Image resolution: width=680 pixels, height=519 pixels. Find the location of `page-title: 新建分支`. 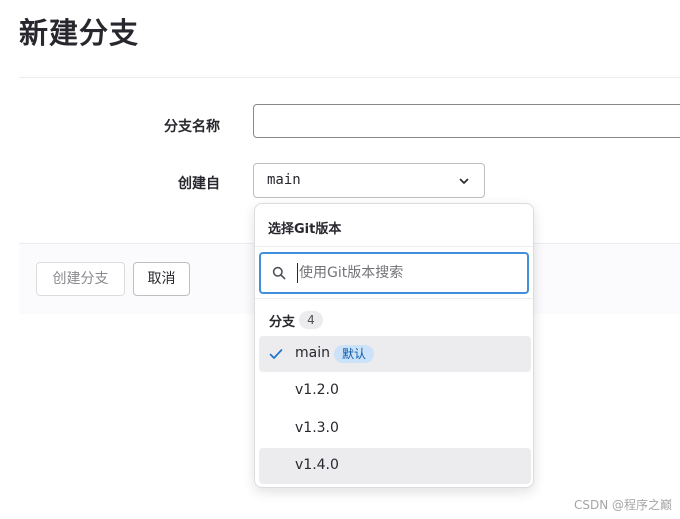

page-title: 新建分支 is located at coordinates (79, 33).